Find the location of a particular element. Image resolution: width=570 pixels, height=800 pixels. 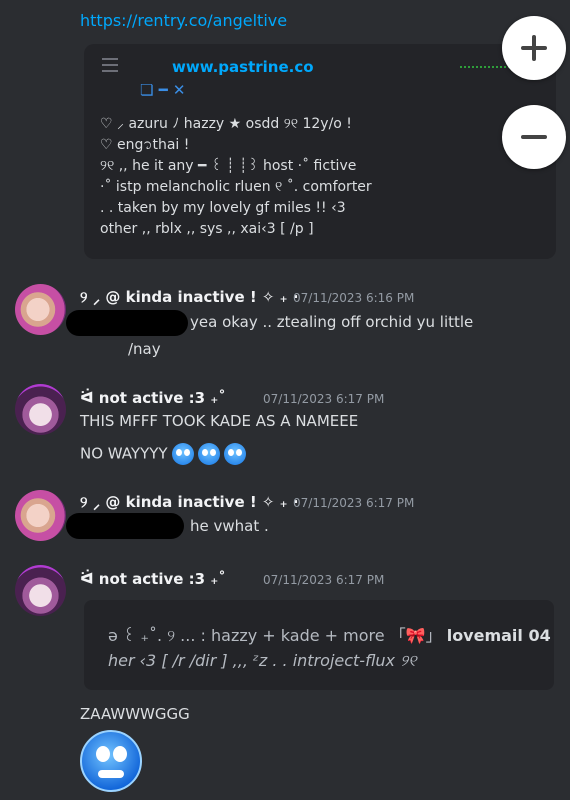

embed-text: ə ꒰ ₊˚. ୨ ... : hazzy + kade + more 「🎀」 is located at coordinates (277, 635).